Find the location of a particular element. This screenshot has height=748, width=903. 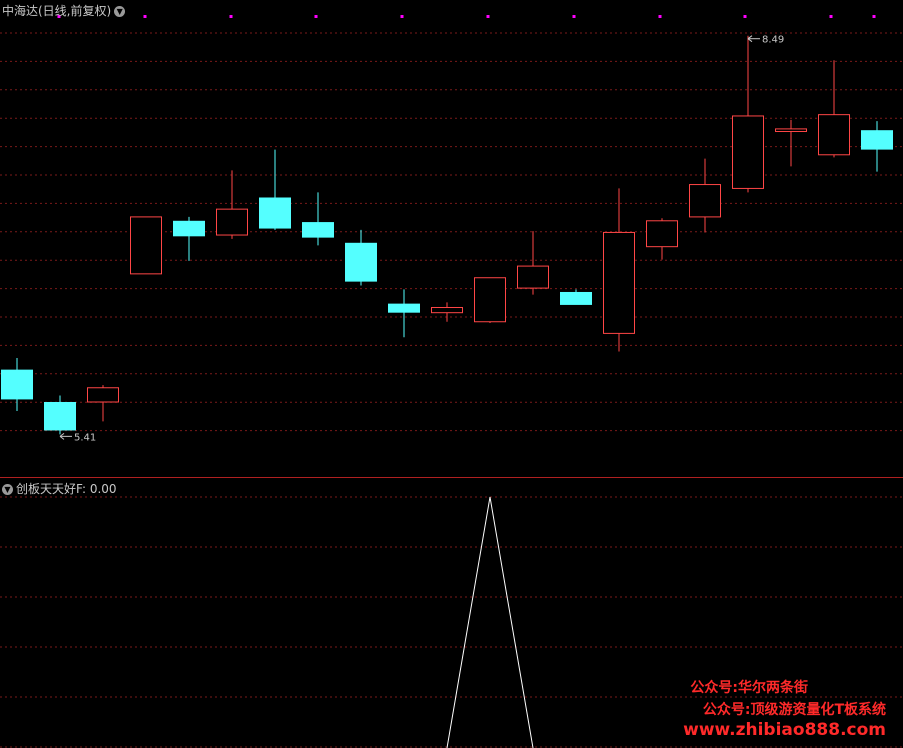

annotation: 8.49 is located at coordinates (765, 40).